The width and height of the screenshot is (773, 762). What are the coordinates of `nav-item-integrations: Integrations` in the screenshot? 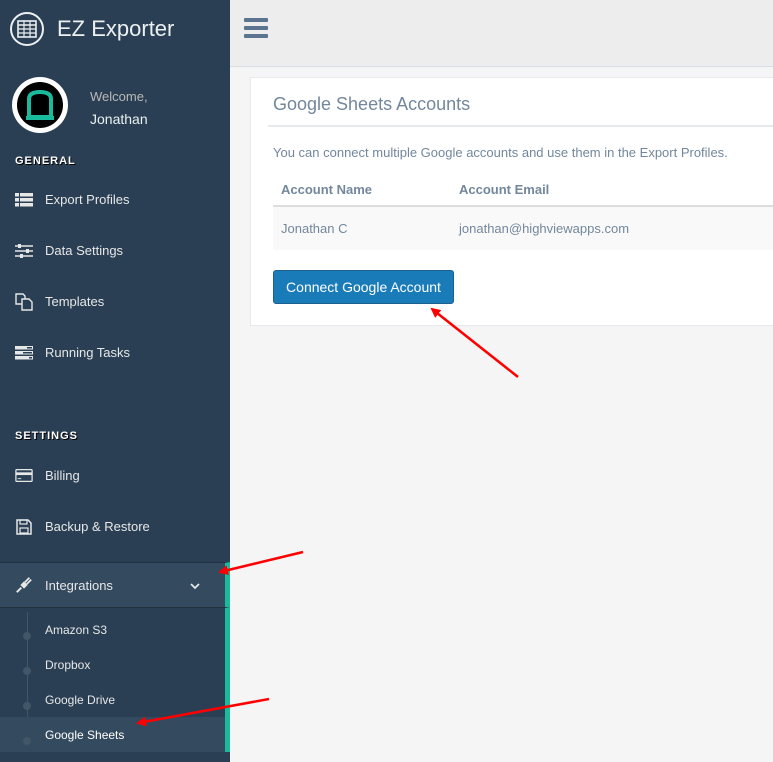 It's located at (115, 585).